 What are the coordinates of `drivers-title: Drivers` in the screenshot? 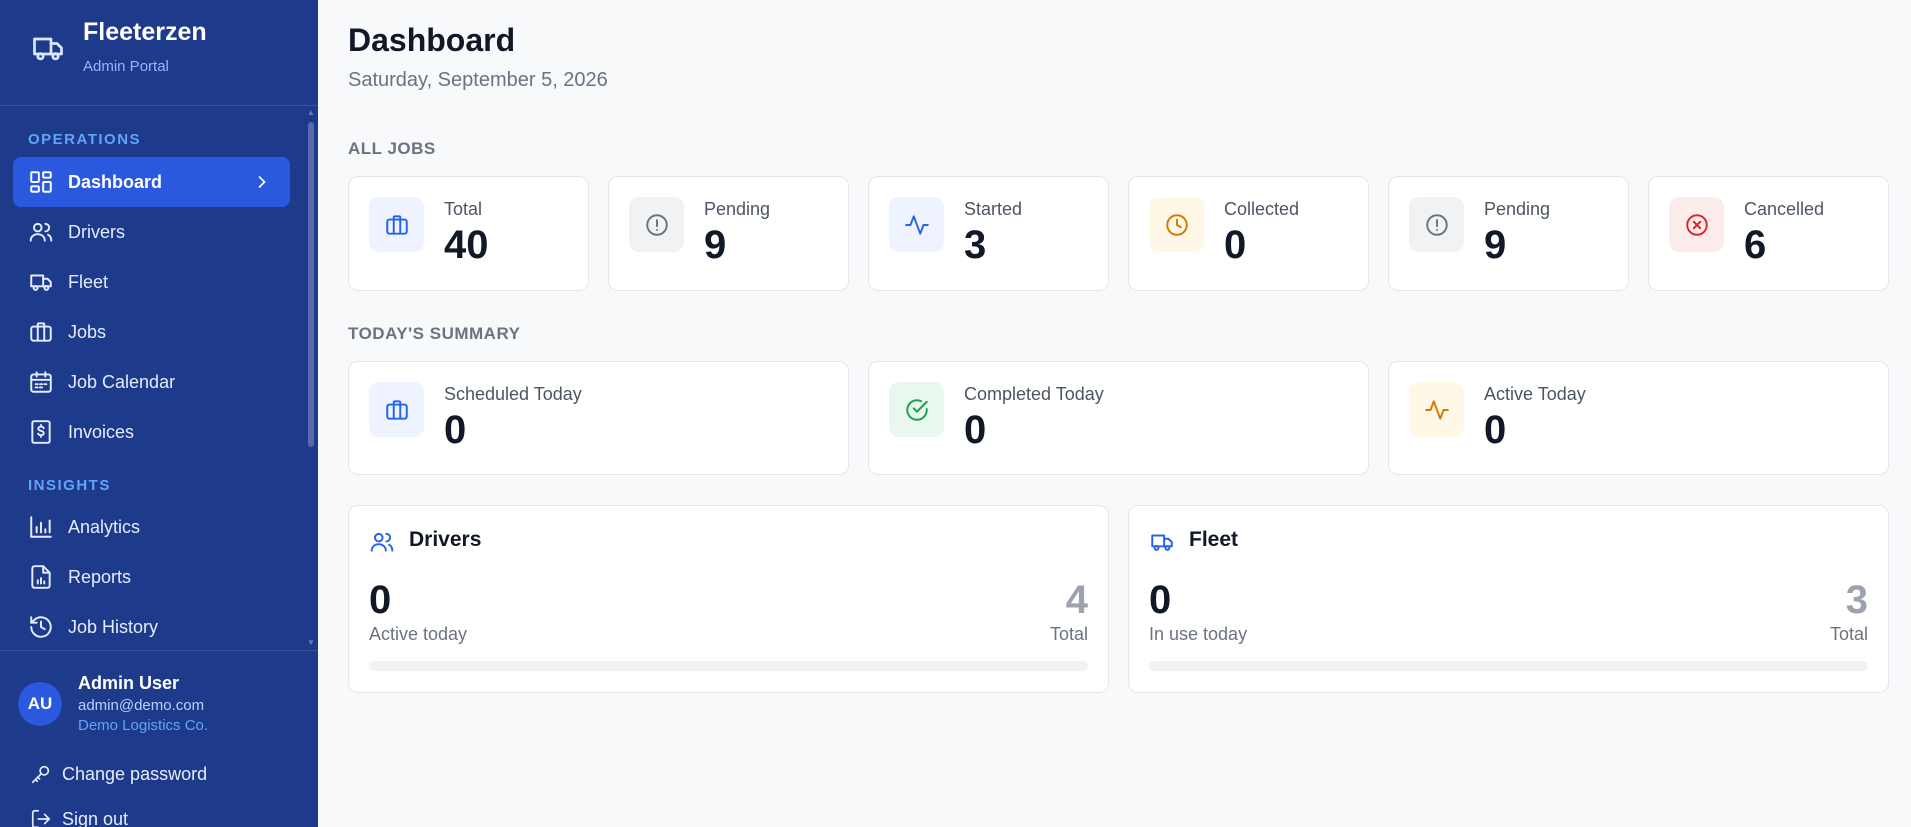 It's located at (445, 539).